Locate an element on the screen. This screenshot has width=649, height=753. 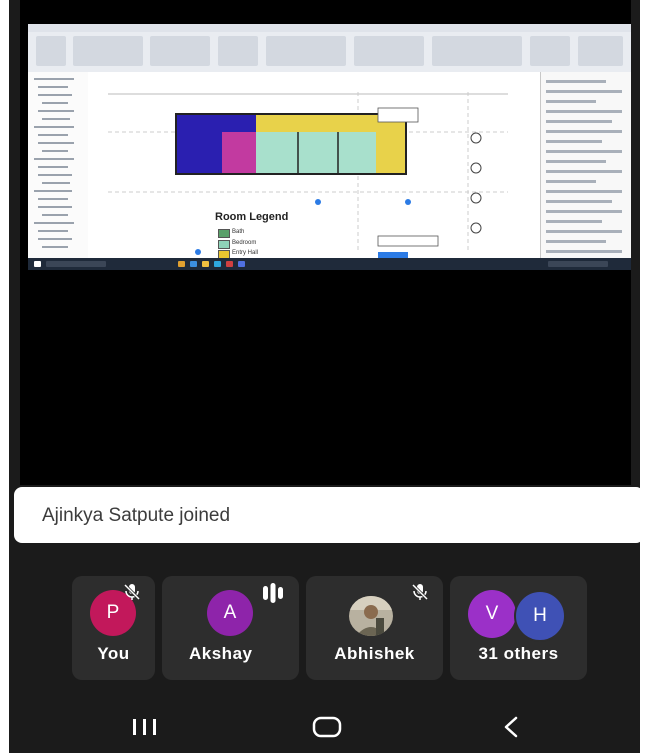
avatar-initial: A is located at coordinates (230, 612).